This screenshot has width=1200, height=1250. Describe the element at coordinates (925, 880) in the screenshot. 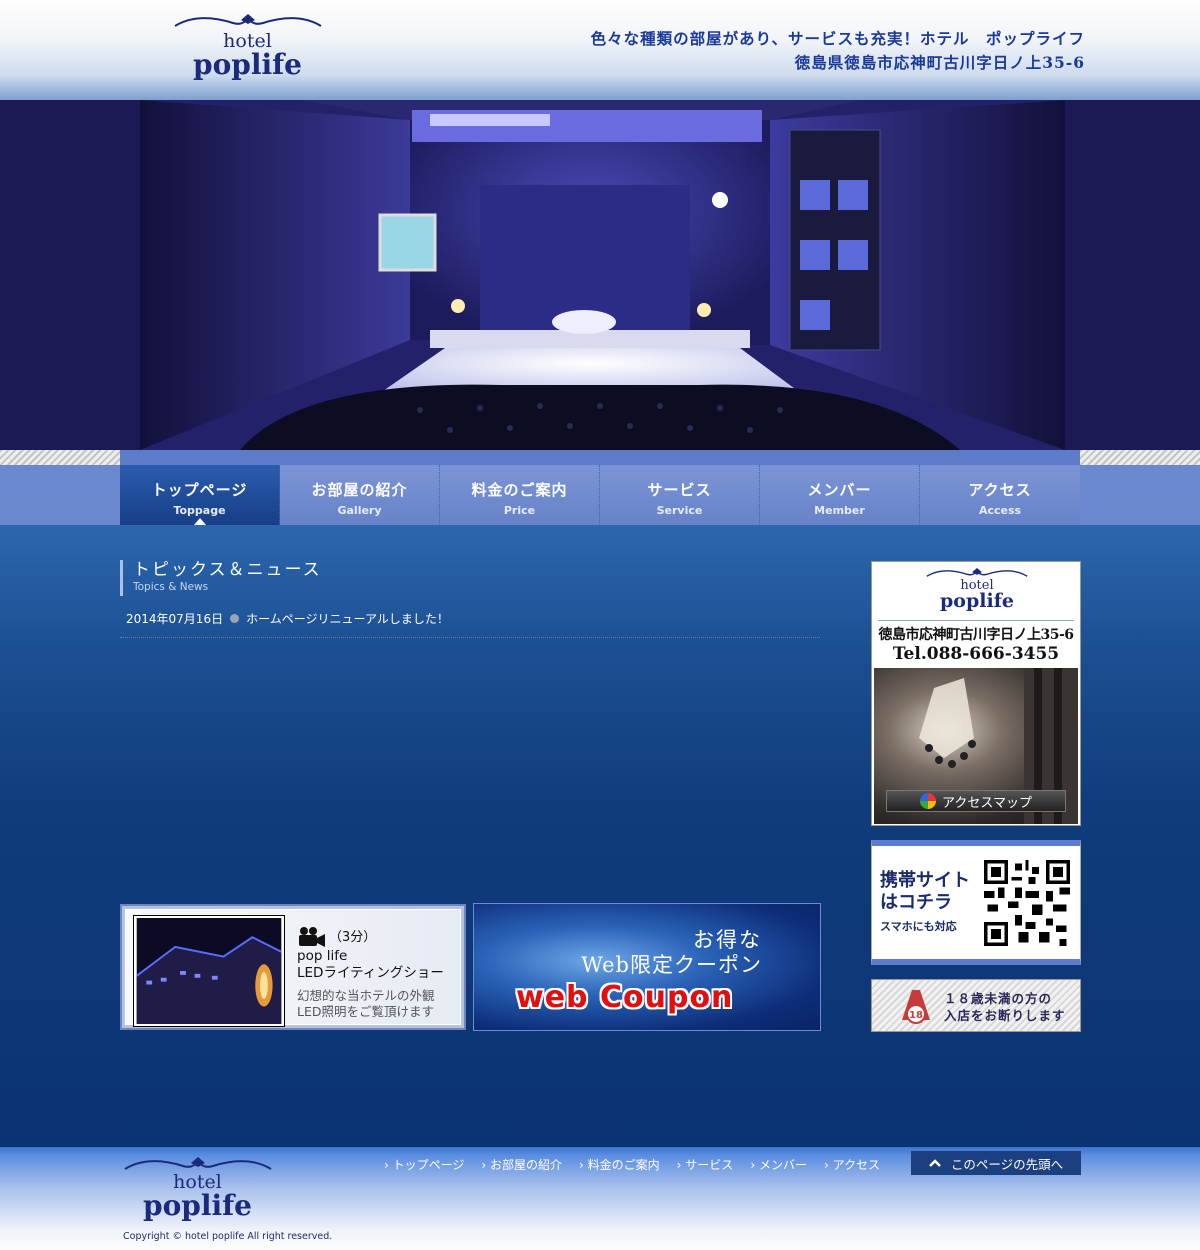

I see `mobile-line-1: 携帯サイト` at that location.